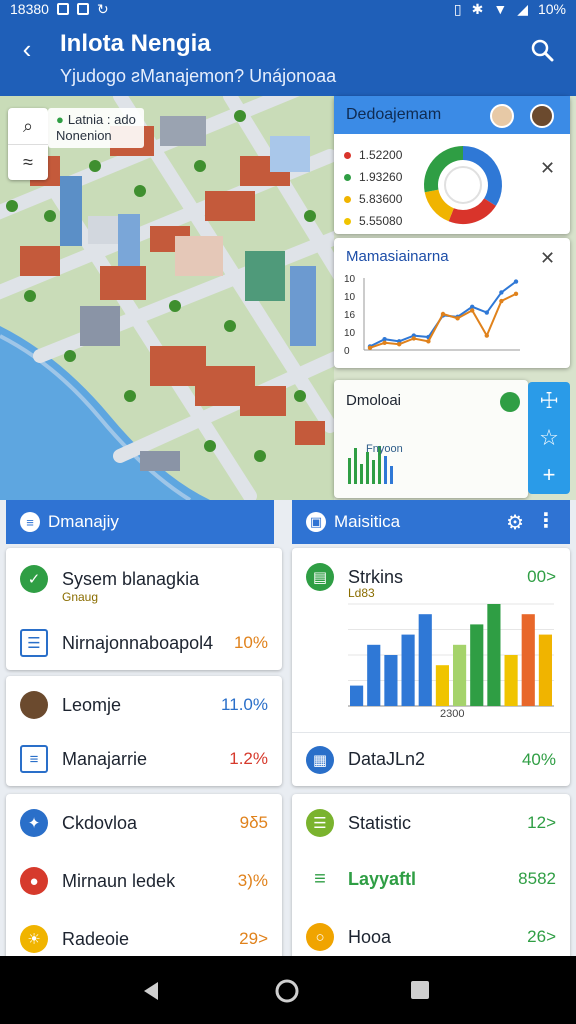 The height and width of the screenshot is (1024, 576). I want to click on add-icon: +, so click(549, 474).